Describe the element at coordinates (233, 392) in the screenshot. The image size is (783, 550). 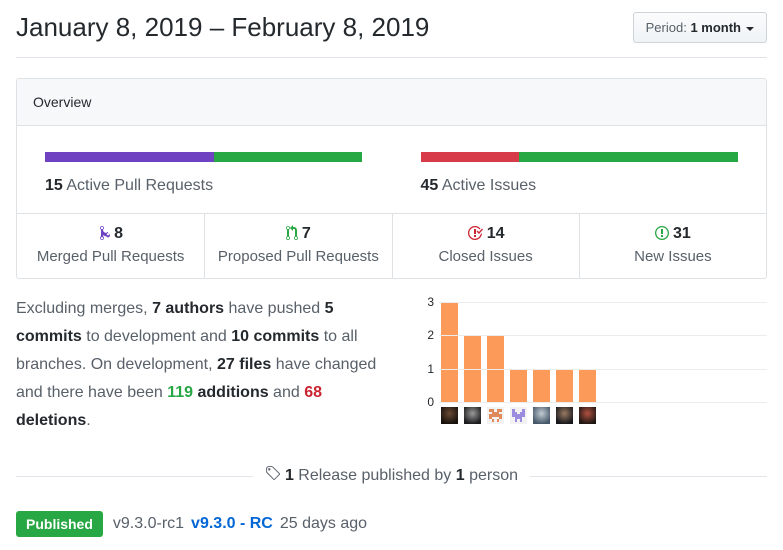
I see `text-segment: additions` at that location.